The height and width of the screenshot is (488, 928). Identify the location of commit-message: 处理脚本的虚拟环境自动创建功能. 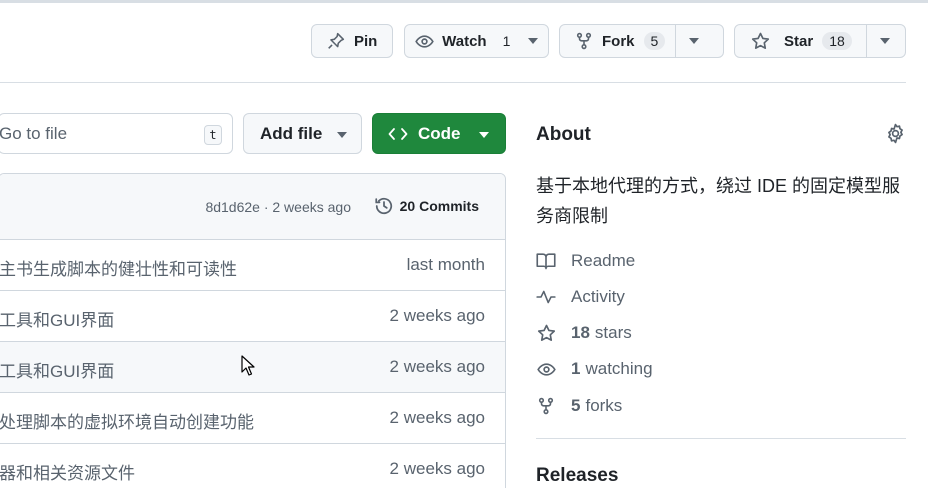
(127, 420).